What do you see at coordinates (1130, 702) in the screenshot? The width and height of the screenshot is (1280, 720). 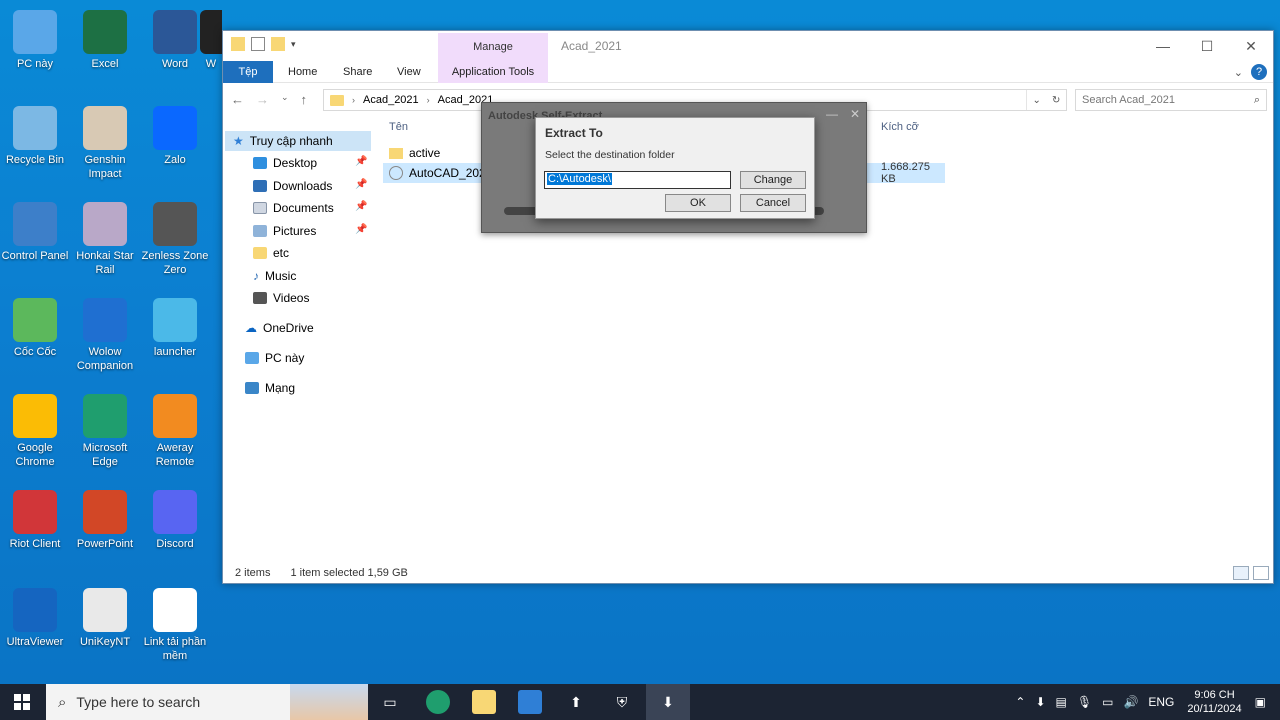 I see `volume-icon: 🔊` at bounding box center [1130, 702].